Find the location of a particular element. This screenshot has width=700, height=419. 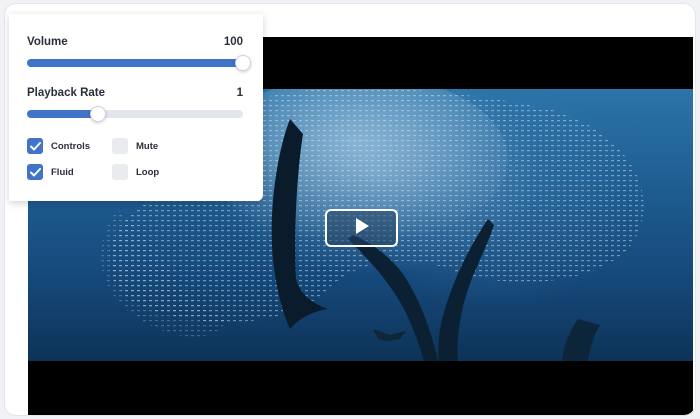

loop-label: Loop is located at coordinates (148, 172).